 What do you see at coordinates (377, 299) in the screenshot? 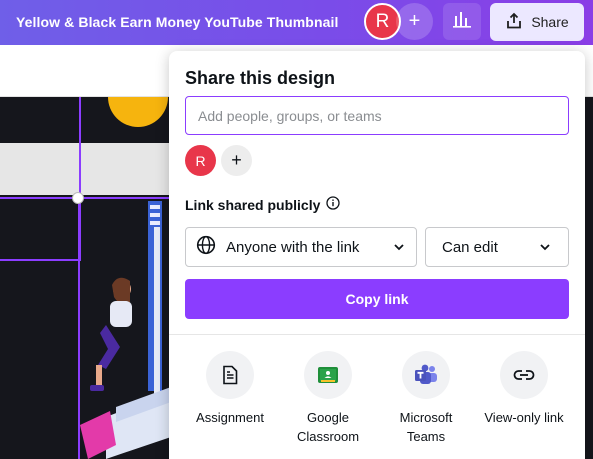
I see `copy-link-button: Copy link` at bounding box center [377, 299].